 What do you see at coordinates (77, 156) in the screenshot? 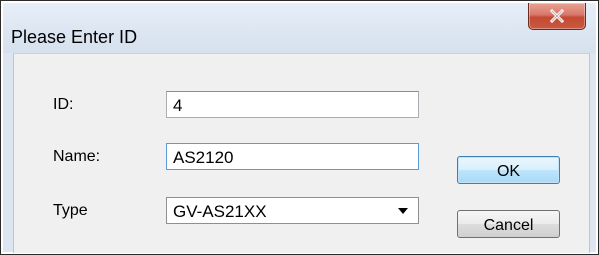
I see `name-label: Name:` at bounding box center [77, 156].